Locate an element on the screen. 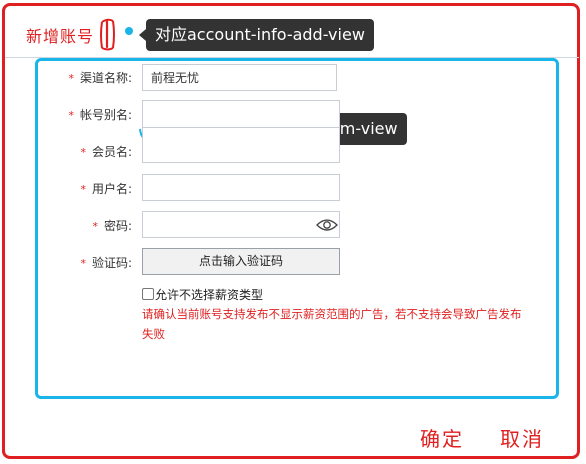 The width and height of the screenshot is (586, 464). allow-no-salary-type-row: 允许不选择薪资类型 is located at coordinates (202, 294).